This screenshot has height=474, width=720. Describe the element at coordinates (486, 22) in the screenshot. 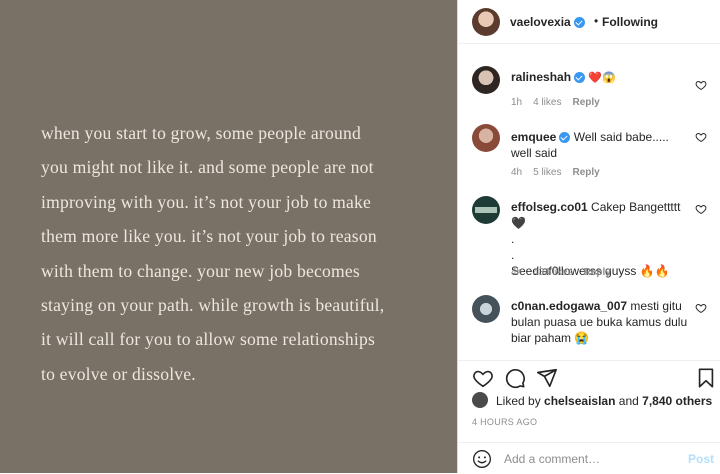

I see `author-avatar` at that location.